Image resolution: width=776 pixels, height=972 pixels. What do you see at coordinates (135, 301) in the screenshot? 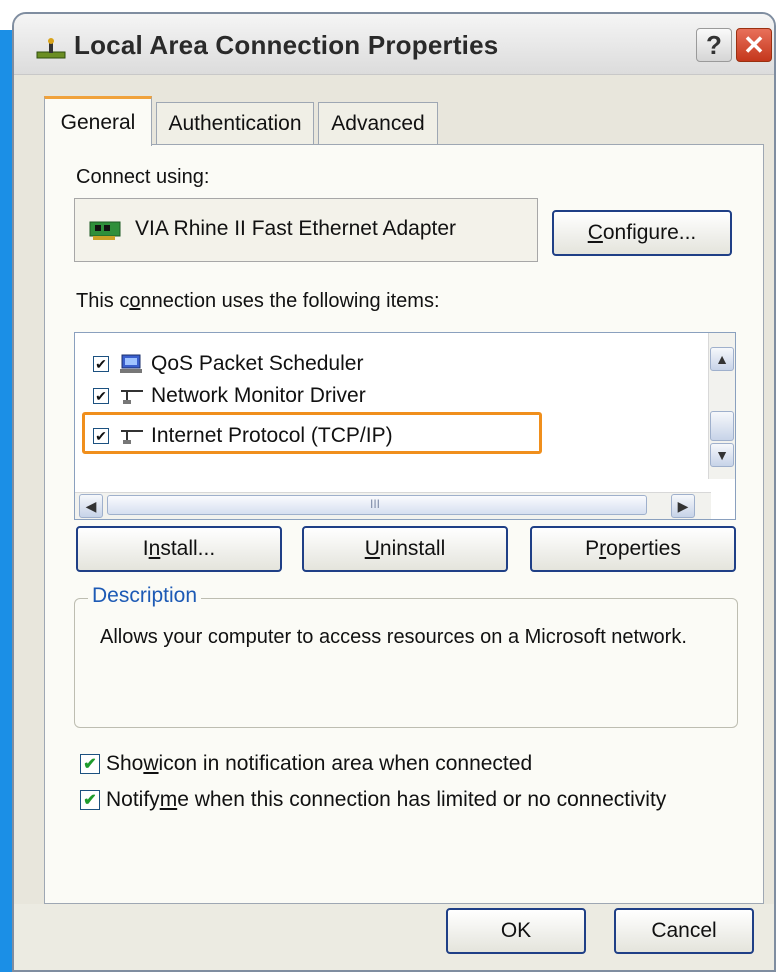
I see `items-label-accel: o` at bounding box center [135, 301].